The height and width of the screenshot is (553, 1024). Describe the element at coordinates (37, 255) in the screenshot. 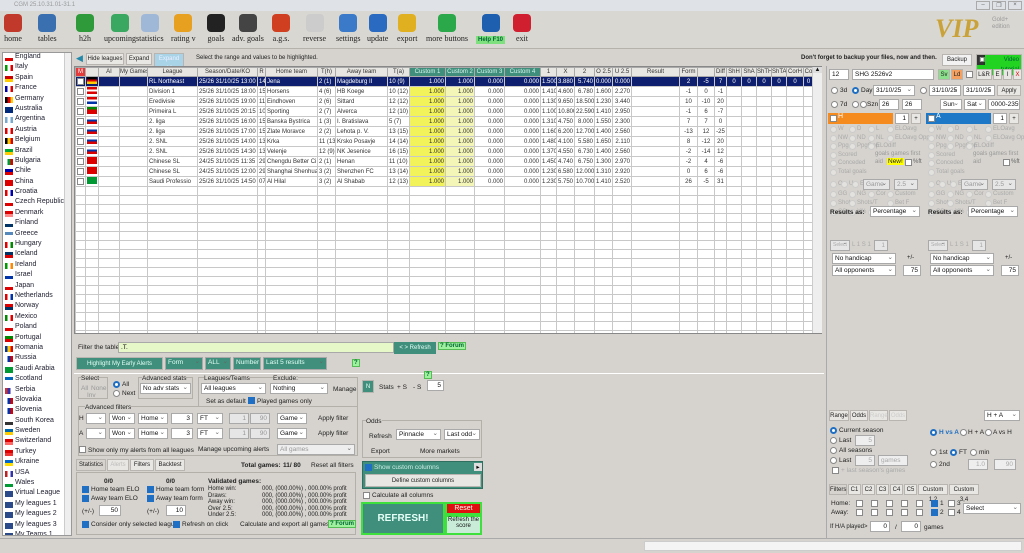

I see `country-item: Iceland` at that location.